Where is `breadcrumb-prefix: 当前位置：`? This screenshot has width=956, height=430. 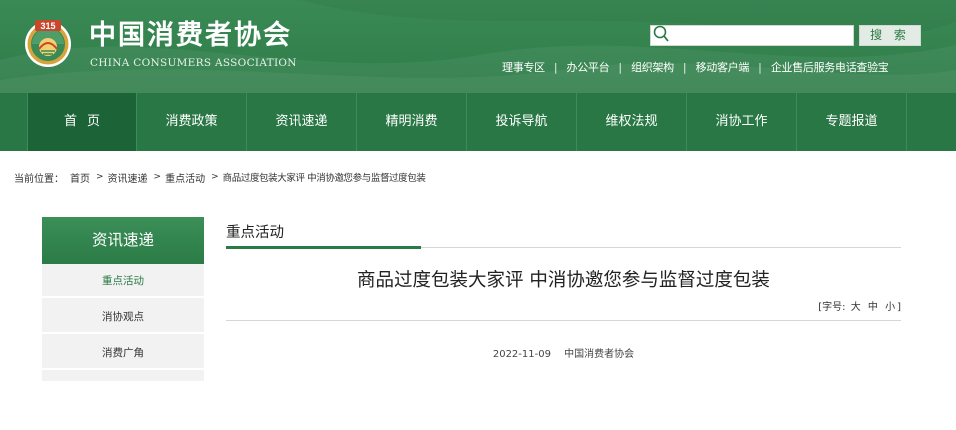 breadcrumb-prefix: 当前位置： is located at coordinates (39, 179).